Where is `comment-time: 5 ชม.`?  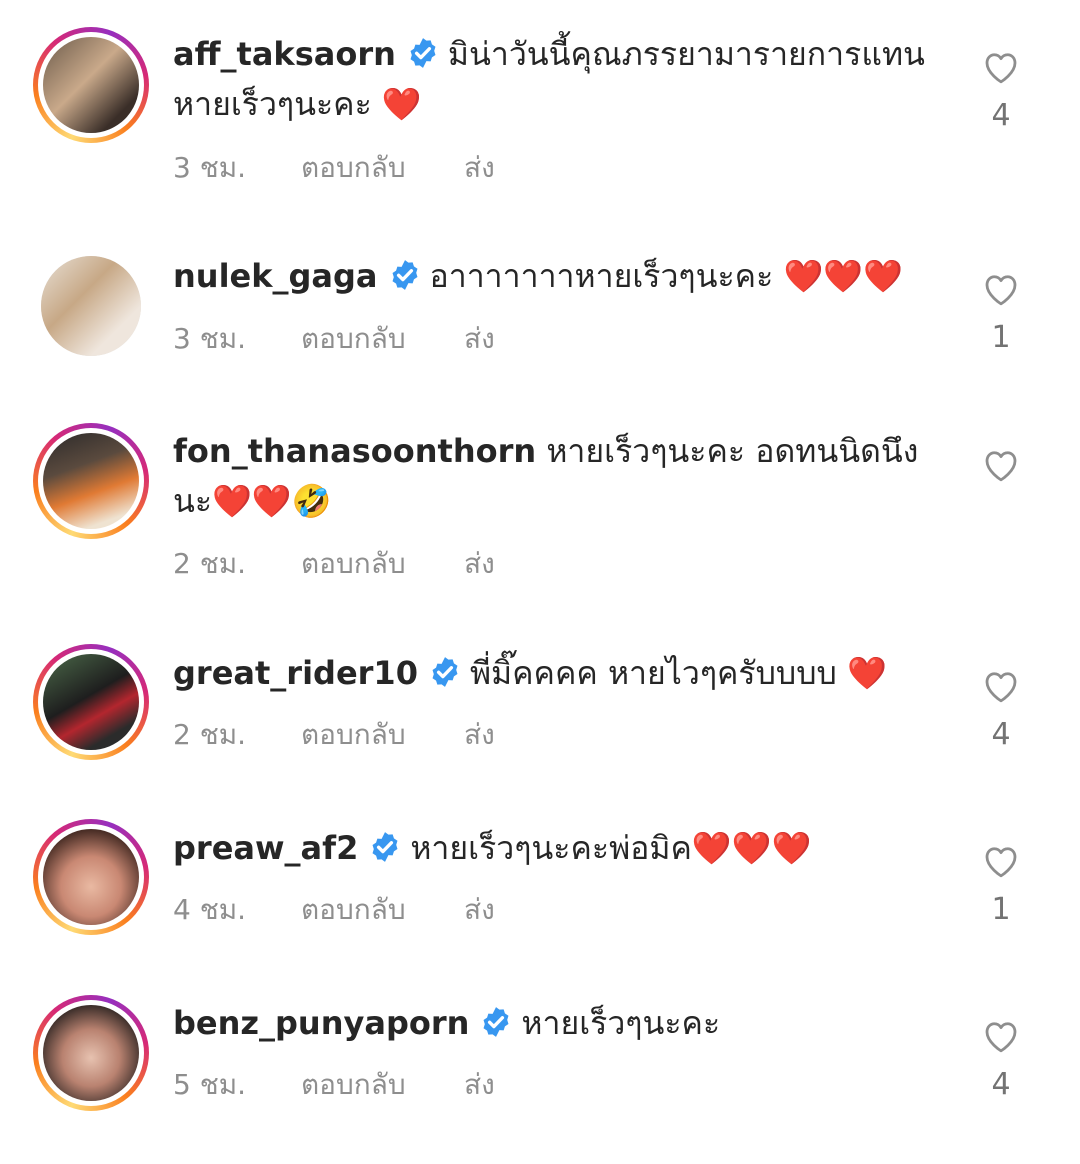
comment-time: 5 ชม. is located at coordinates (210, 1084).